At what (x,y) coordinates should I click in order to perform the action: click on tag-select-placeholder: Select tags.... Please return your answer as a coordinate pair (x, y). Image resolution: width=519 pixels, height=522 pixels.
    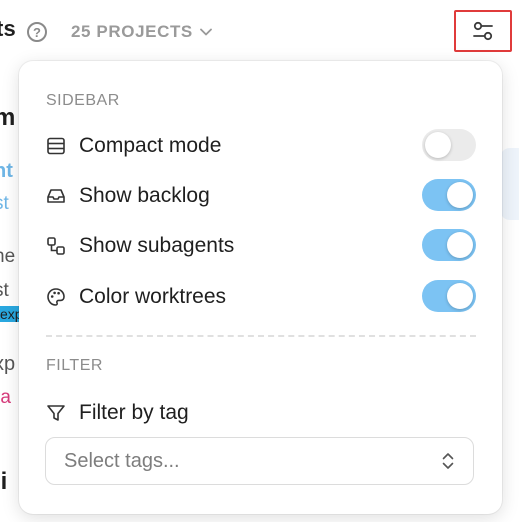
    Looking at the image, I should click on (122, 460).